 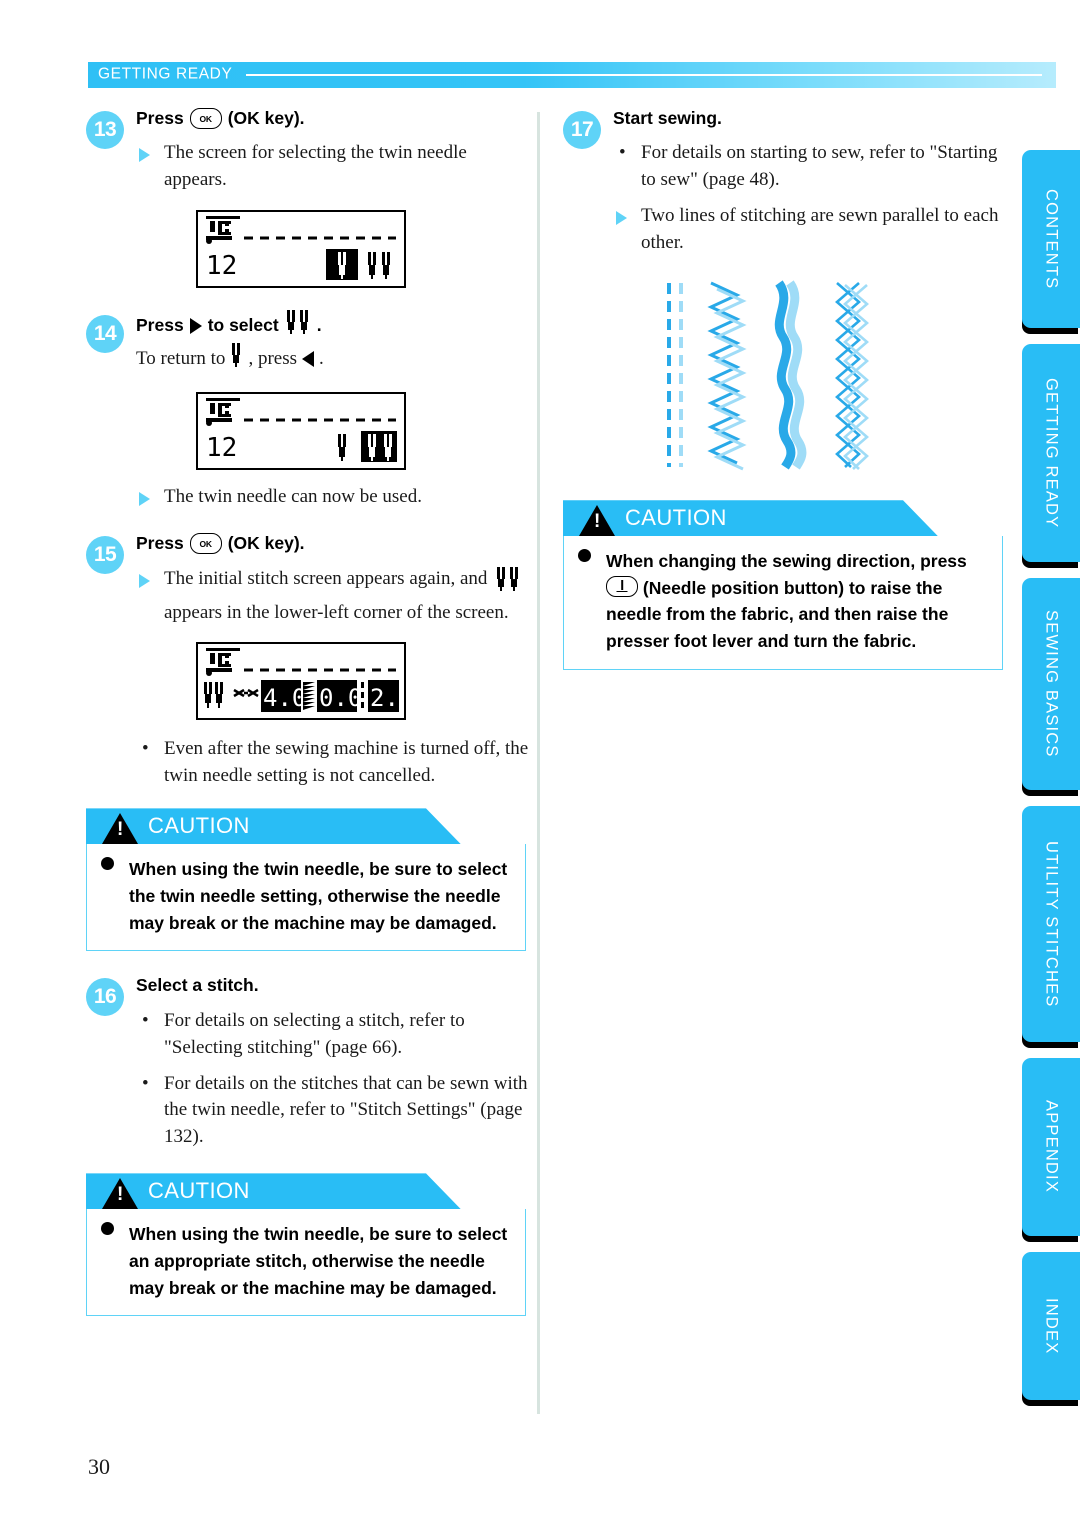 I want to click on step-17-title: Start sewing., so click(x=667, y=118).